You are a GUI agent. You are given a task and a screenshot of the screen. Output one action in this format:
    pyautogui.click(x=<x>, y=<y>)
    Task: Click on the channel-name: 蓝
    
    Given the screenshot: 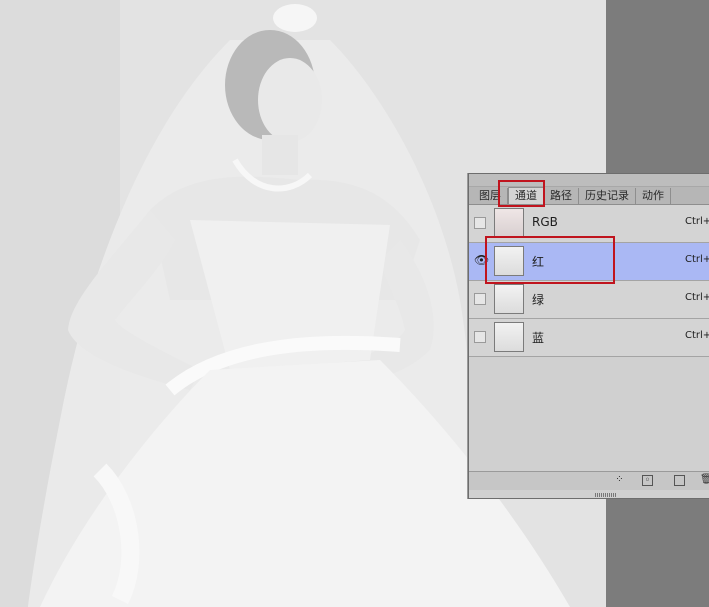 What is the action you would take?
    pyautogui.click(x=538, y=338)
    